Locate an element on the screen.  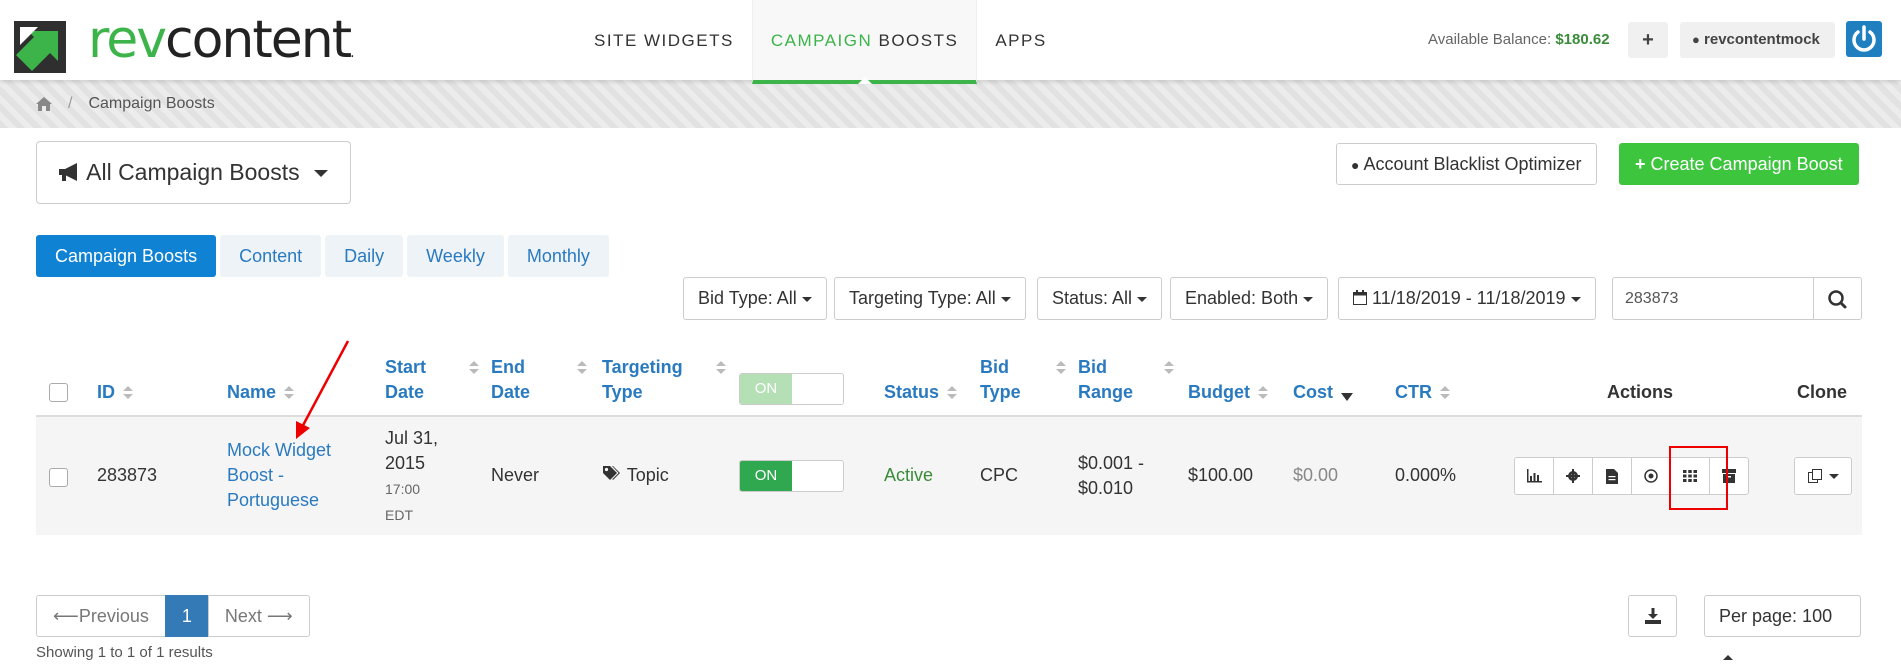
per-page-selector: Per page: 100 is located at coordinates (1782, 627).